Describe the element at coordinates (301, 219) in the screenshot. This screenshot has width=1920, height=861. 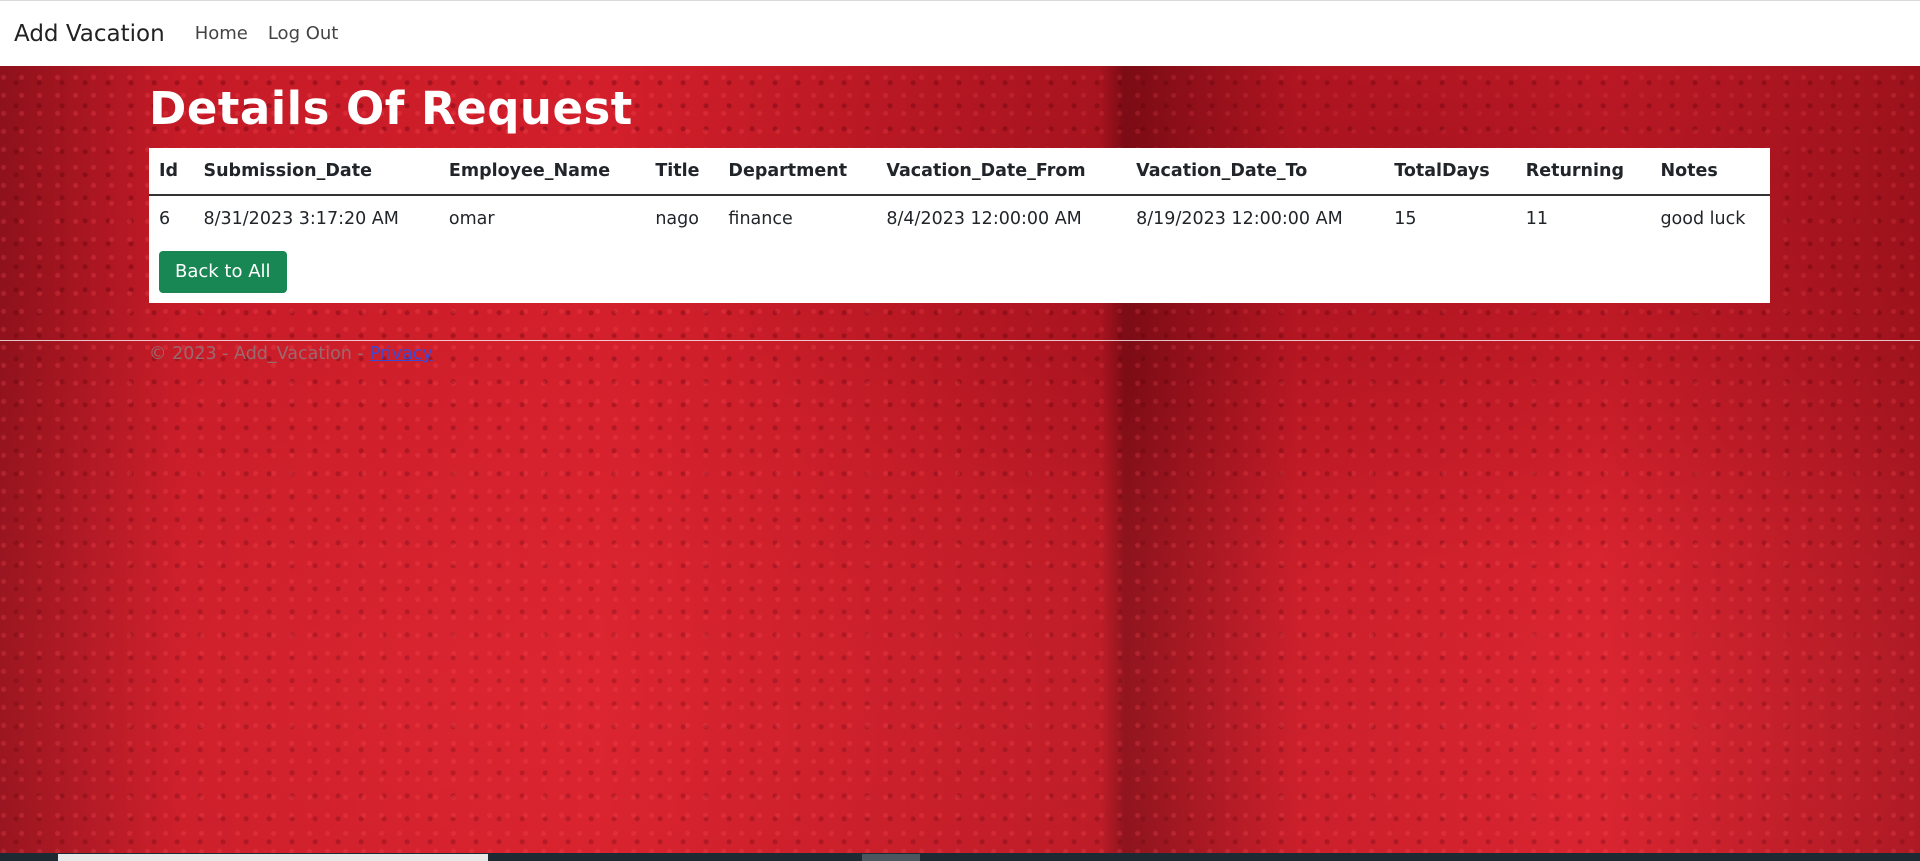
I see `cell-submission-date: 8/31/2023 3:17:20 AM` at that location.